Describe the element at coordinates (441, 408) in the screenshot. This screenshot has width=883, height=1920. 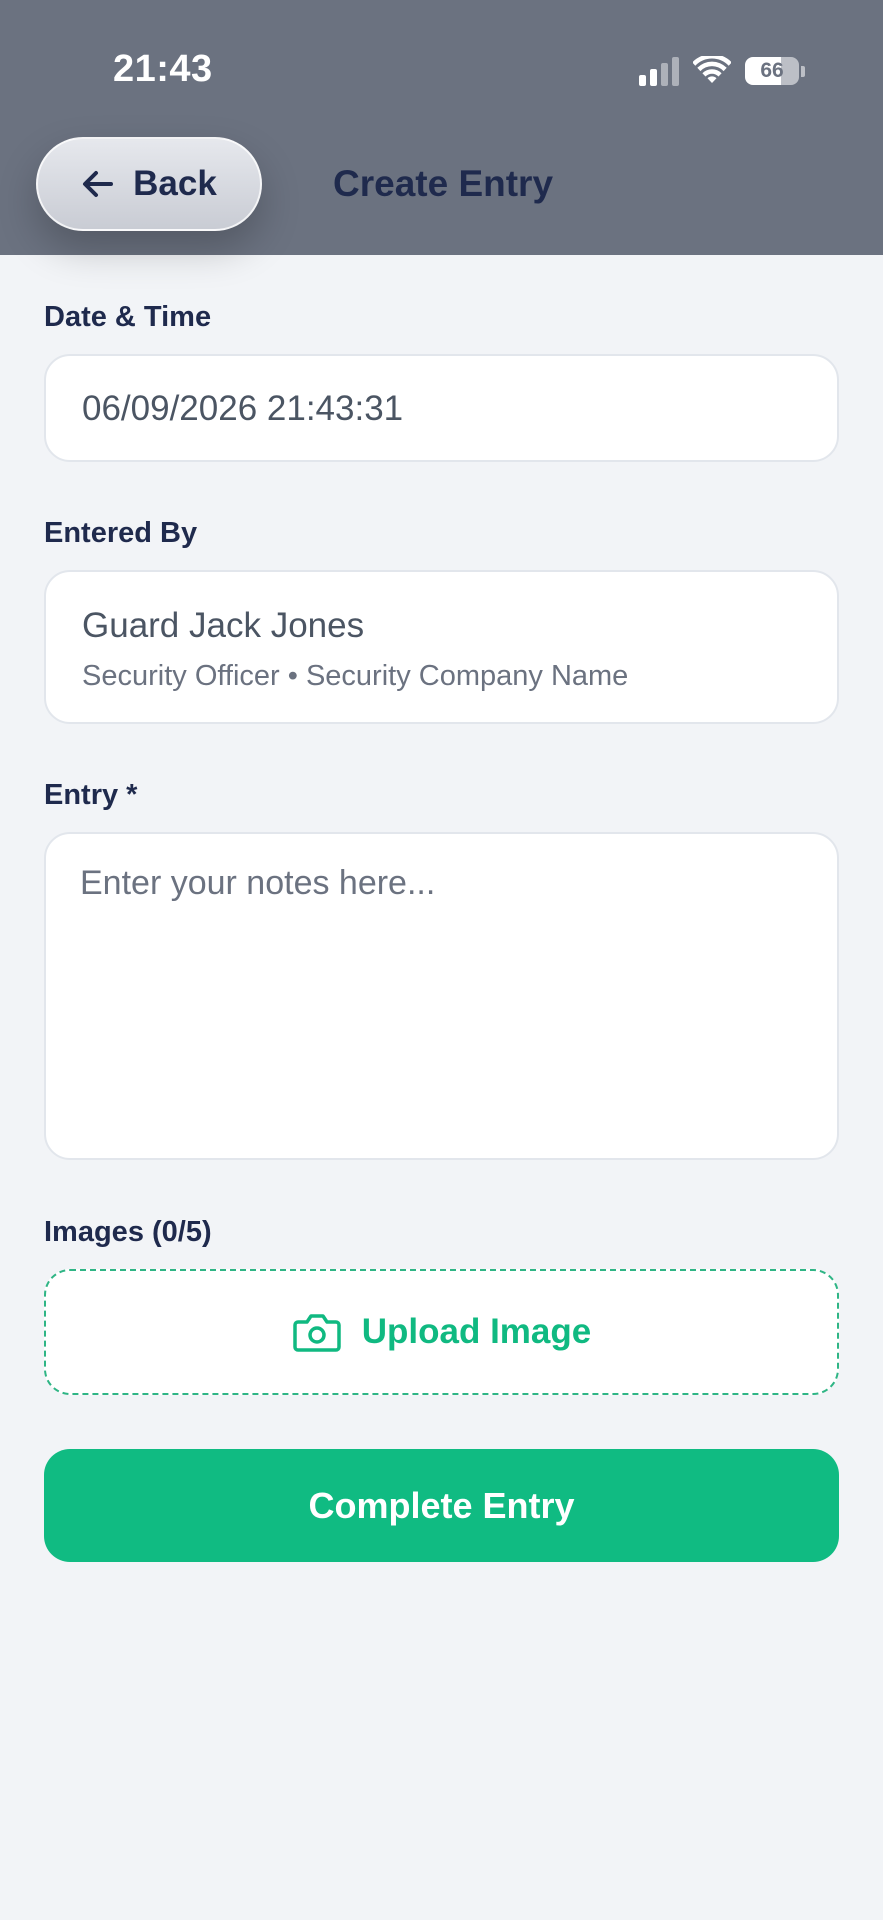
I see `datetime-field: 06/09/2026 21:43:31` at that location.